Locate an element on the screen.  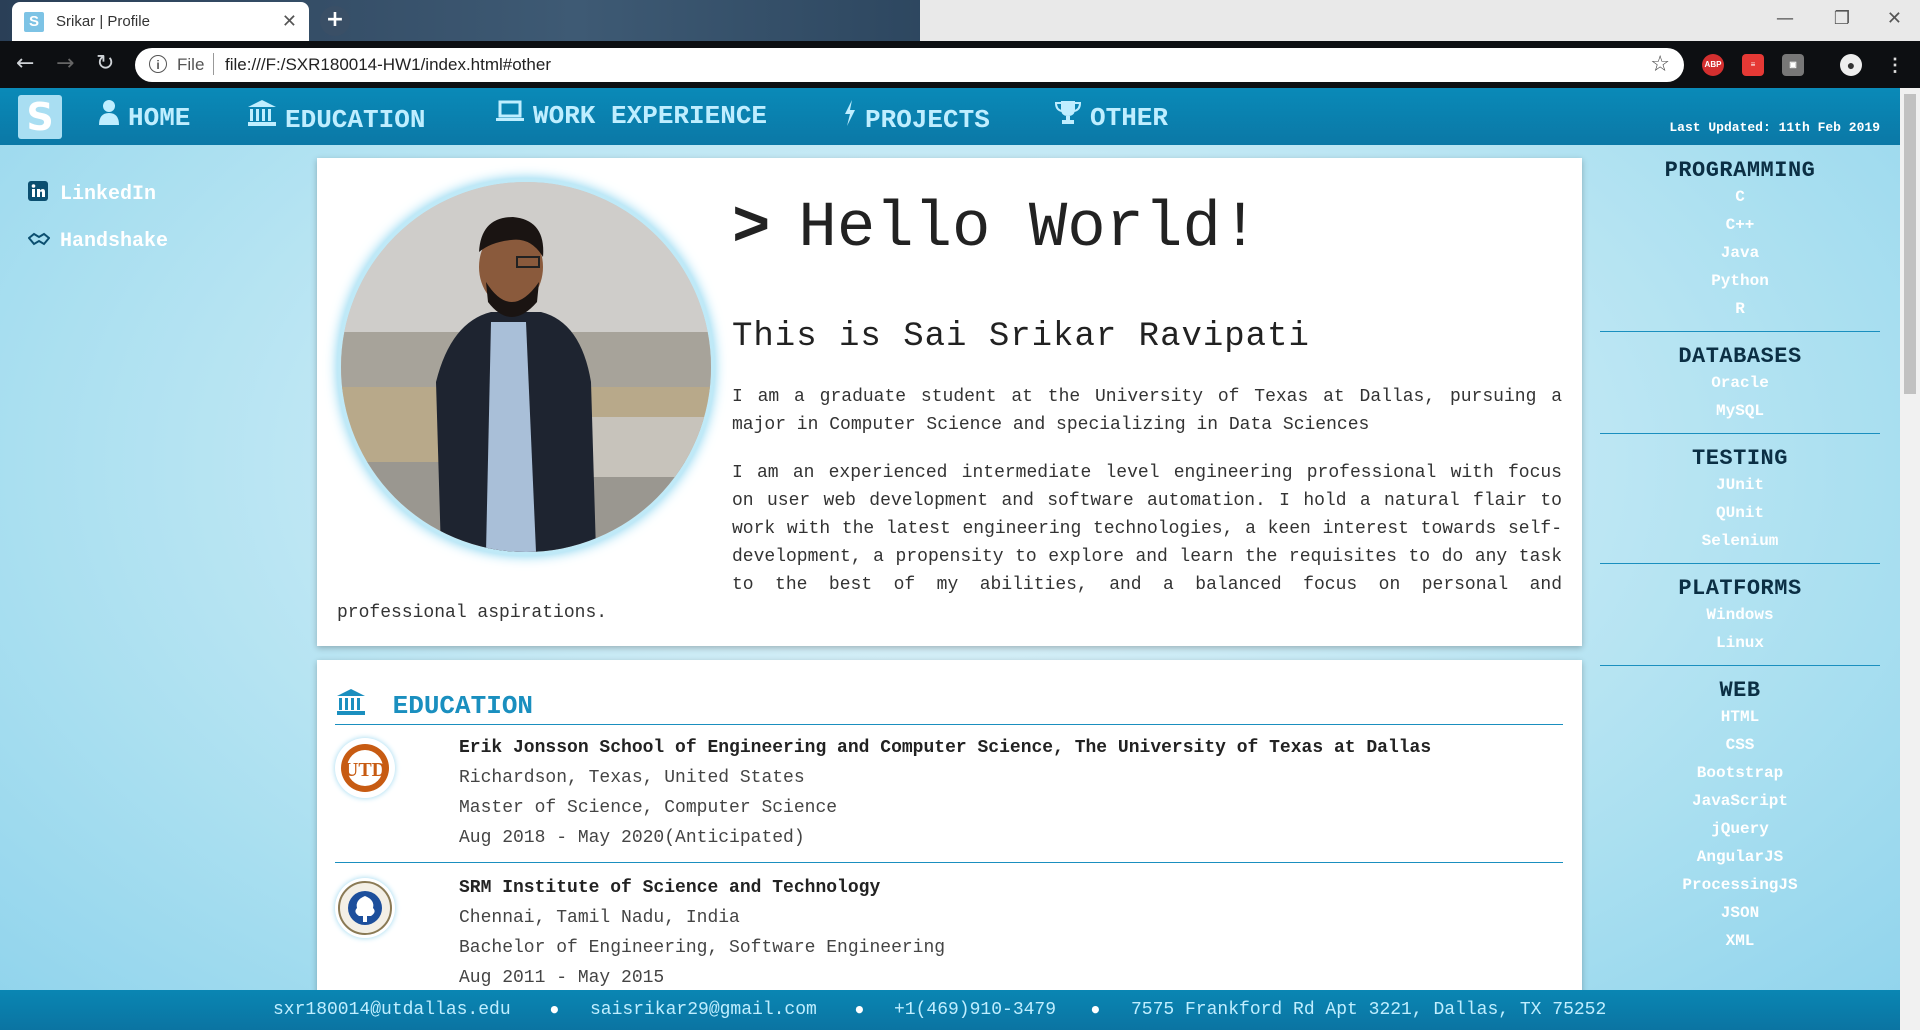
school-name: SRM Institute of Science and Technology is located at coordinates (670, 888).